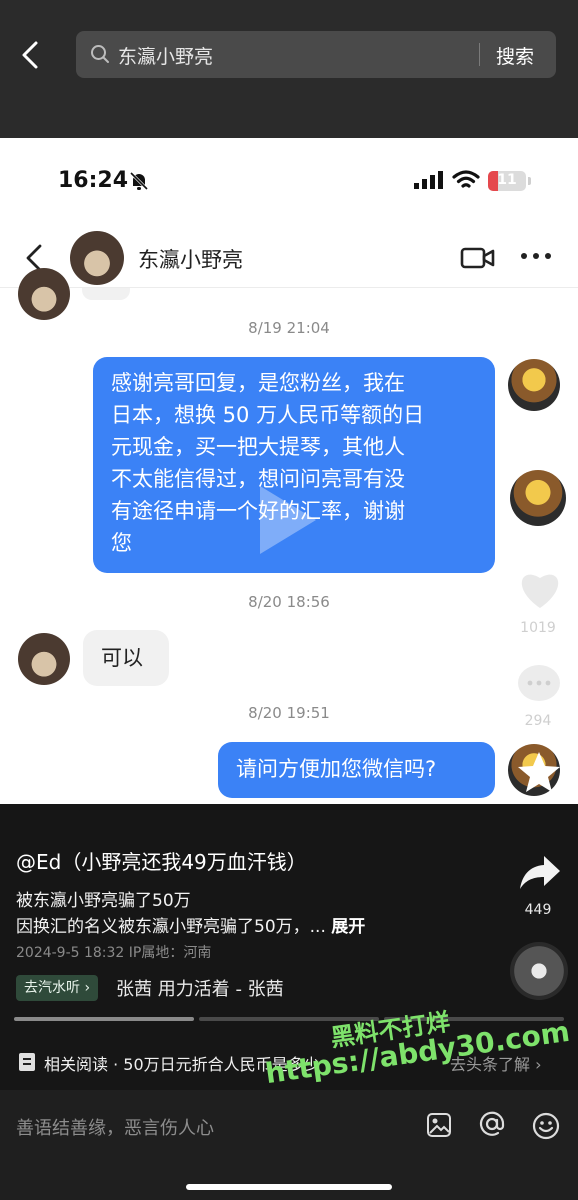  I want to click on message-line: 元现金，买一把大提琴，其他人, so click(258, 447).